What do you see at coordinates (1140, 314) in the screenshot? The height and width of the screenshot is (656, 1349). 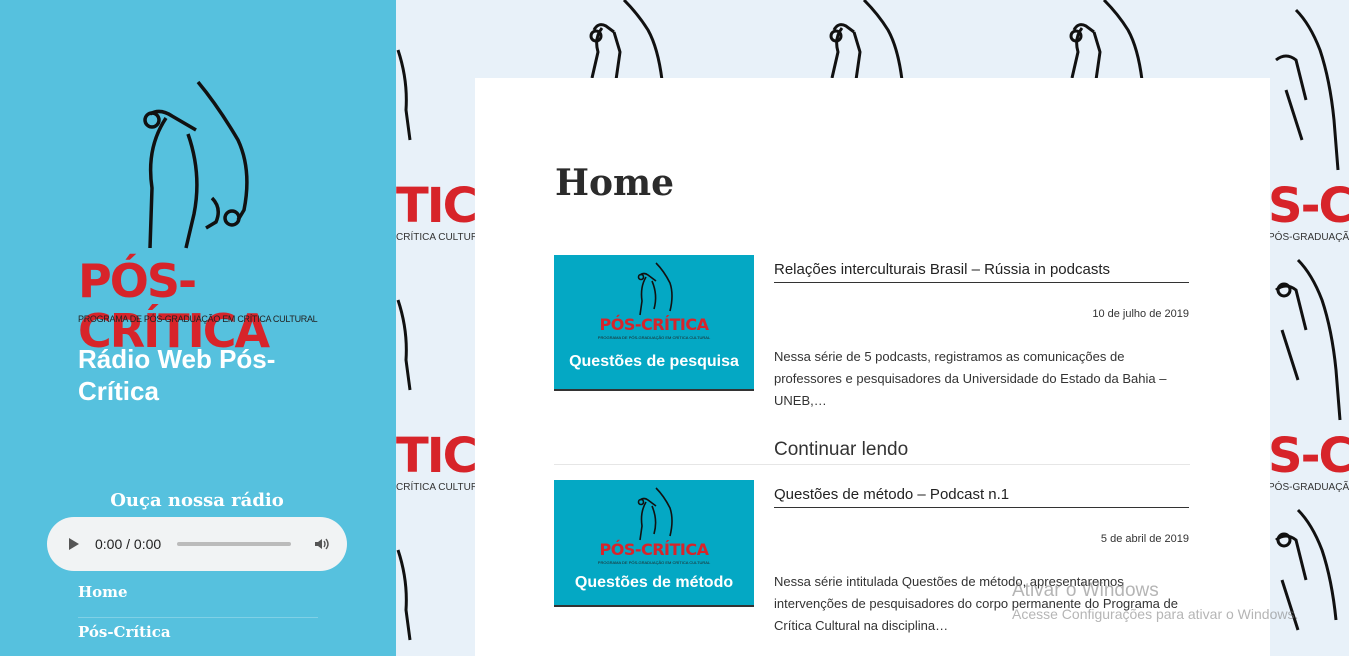 I see `post-date: 10 de julho de 2019` at bounding box center [1140, 314].